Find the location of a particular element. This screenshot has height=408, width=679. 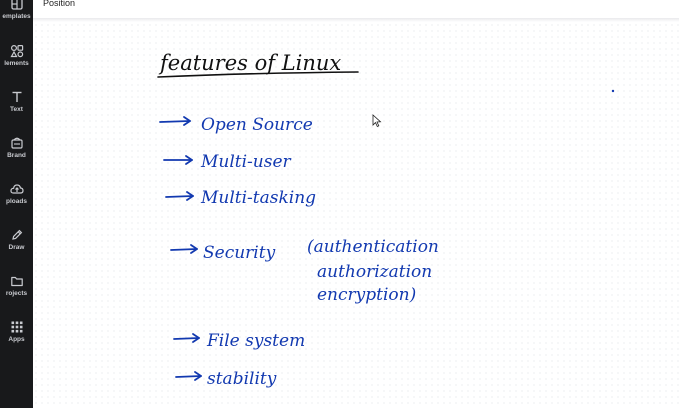

list-item: Open Source is located at coordinates (257, 125).